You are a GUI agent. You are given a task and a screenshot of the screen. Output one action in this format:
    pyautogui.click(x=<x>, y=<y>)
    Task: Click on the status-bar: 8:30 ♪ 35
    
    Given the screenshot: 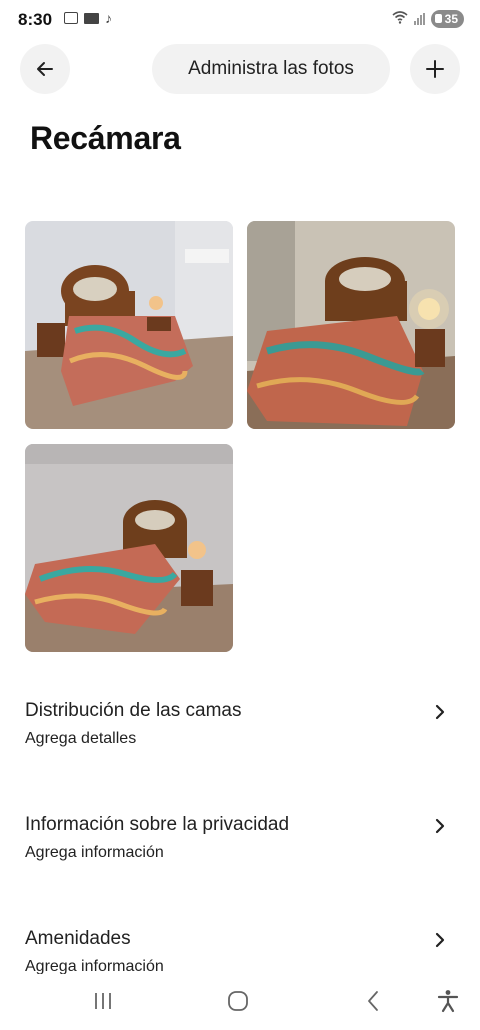 What is the action you would take?
    pyautogui.click(x=240, y=20)
    